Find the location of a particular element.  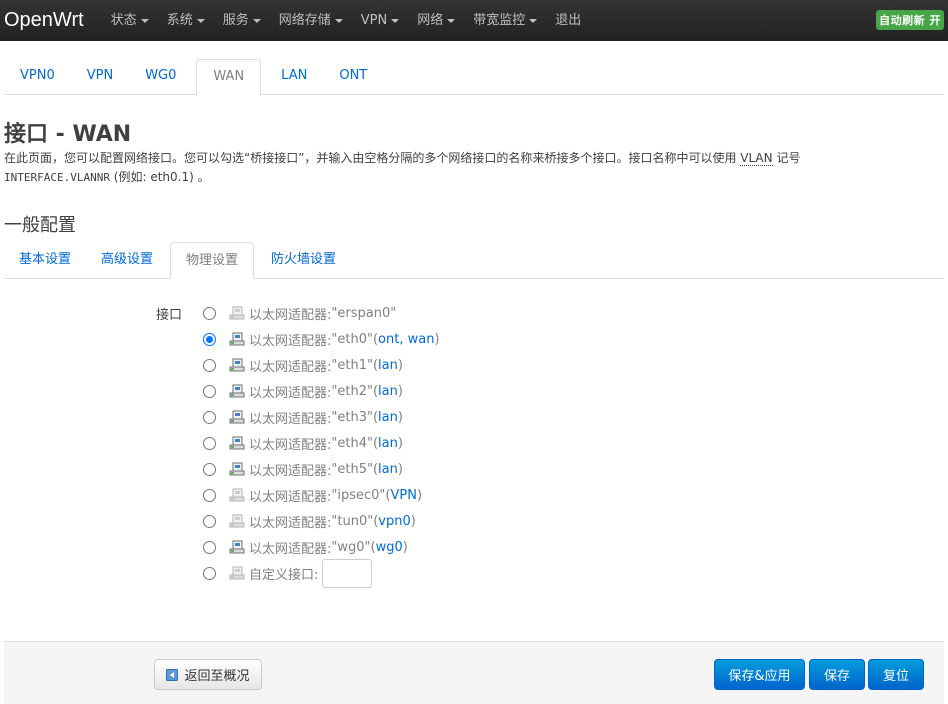

brand-logo: OpenWrt is located at coordinates (51, 20).